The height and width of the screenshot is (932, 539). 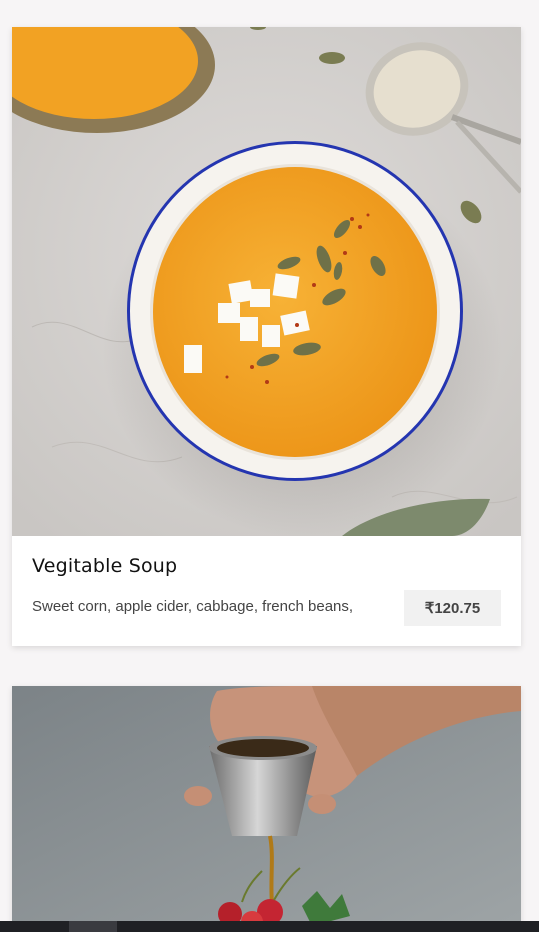 I want to click on taskbar-active-app, so click(x=93, y=926).